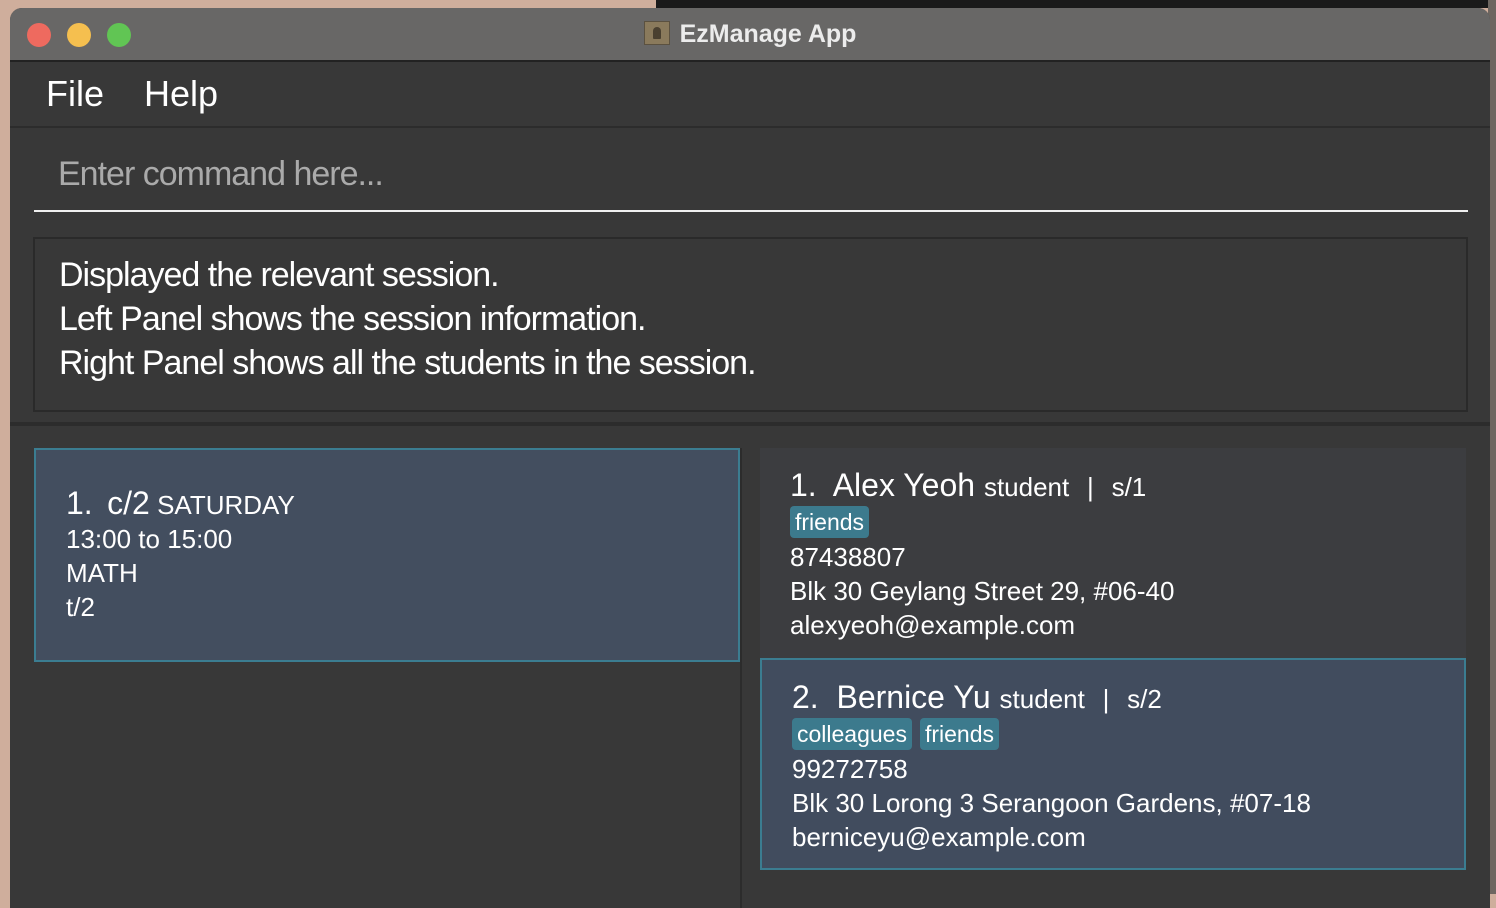  I want to click on command-input, so click(751, 174).